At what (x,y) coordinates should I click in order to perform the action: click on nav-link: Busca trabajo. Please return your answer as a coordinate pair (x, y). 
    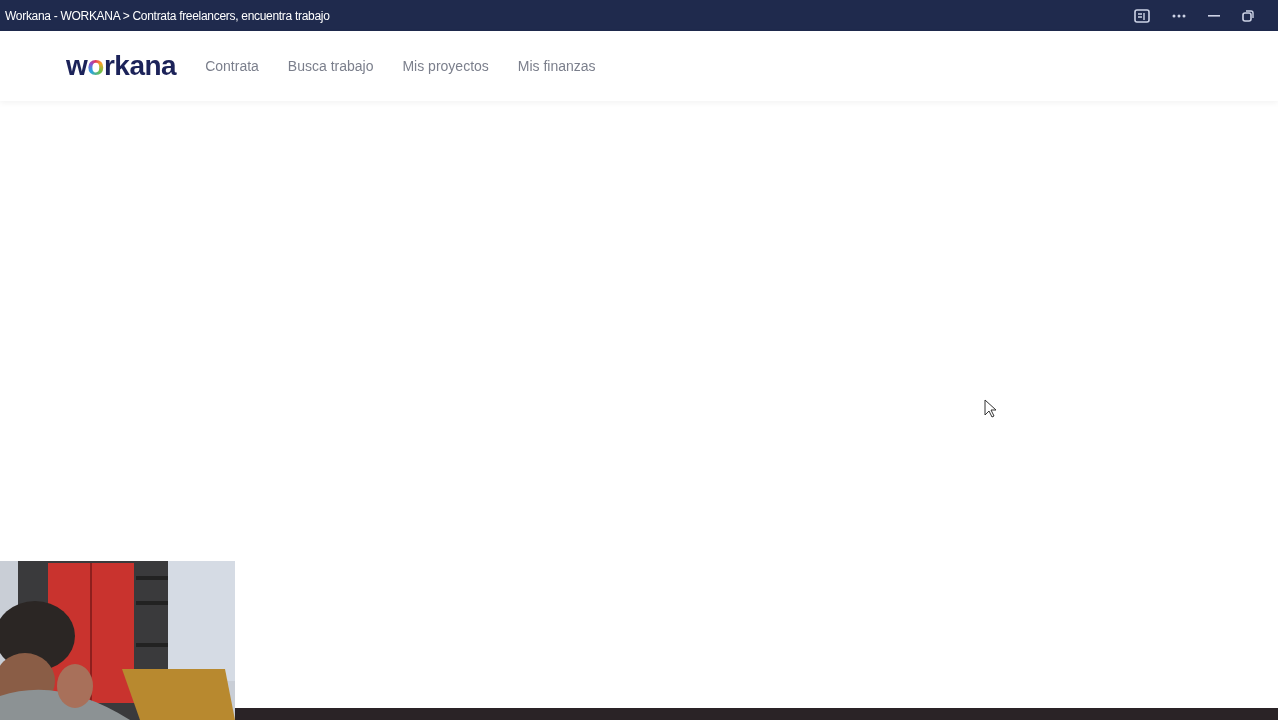
    Looking at the image, I should click on (330, 66).